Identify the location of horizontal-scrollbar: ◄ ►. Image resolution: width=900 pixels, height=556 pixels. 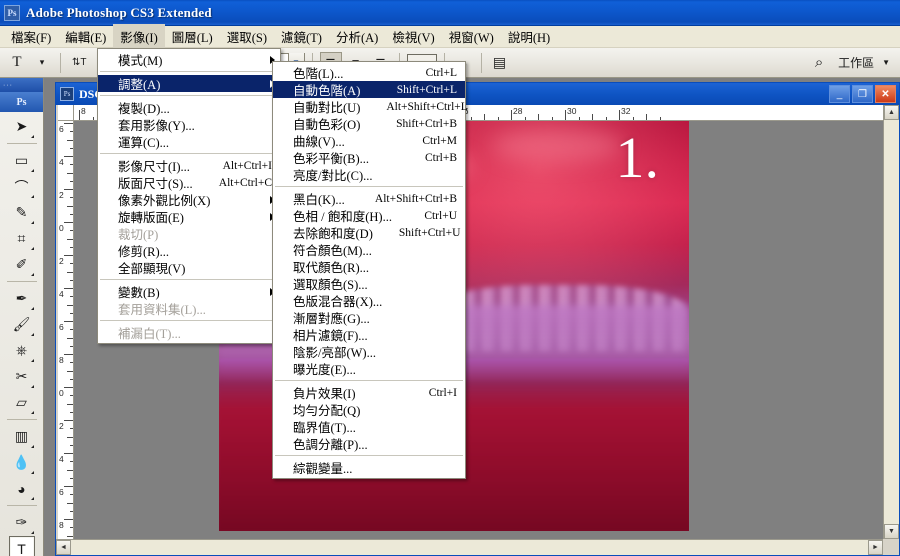
(469, 547).